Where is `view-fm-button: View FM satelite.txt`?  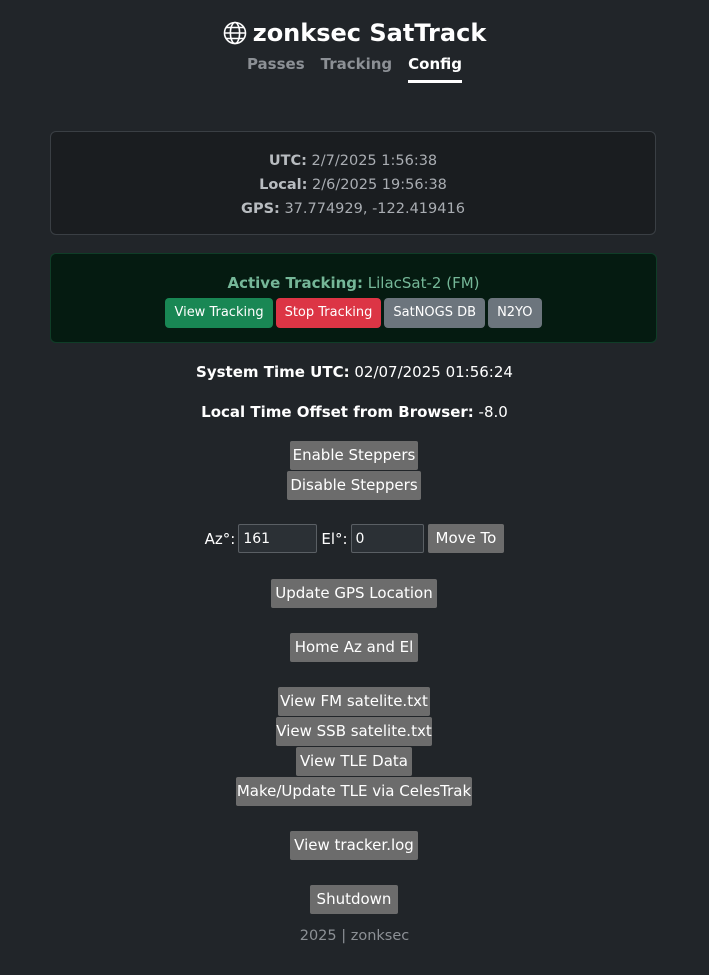
view-fm-button: View FM satelite.txt is located at coordinates (354, 701).